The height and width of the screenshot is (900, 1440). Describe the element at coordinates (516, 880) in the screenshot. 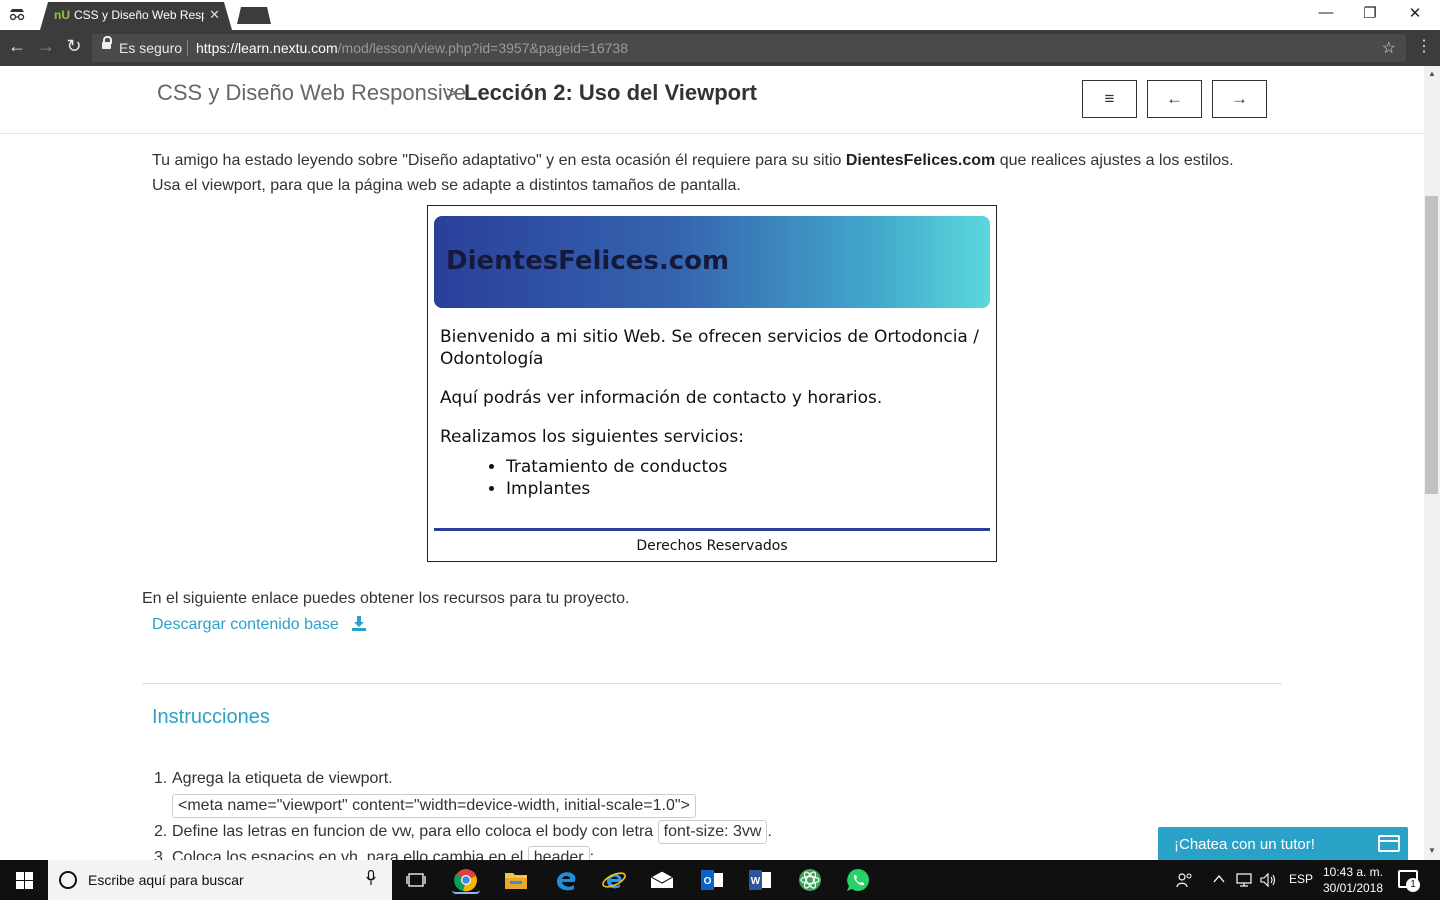

I see `file-explorer-icon` at that location.